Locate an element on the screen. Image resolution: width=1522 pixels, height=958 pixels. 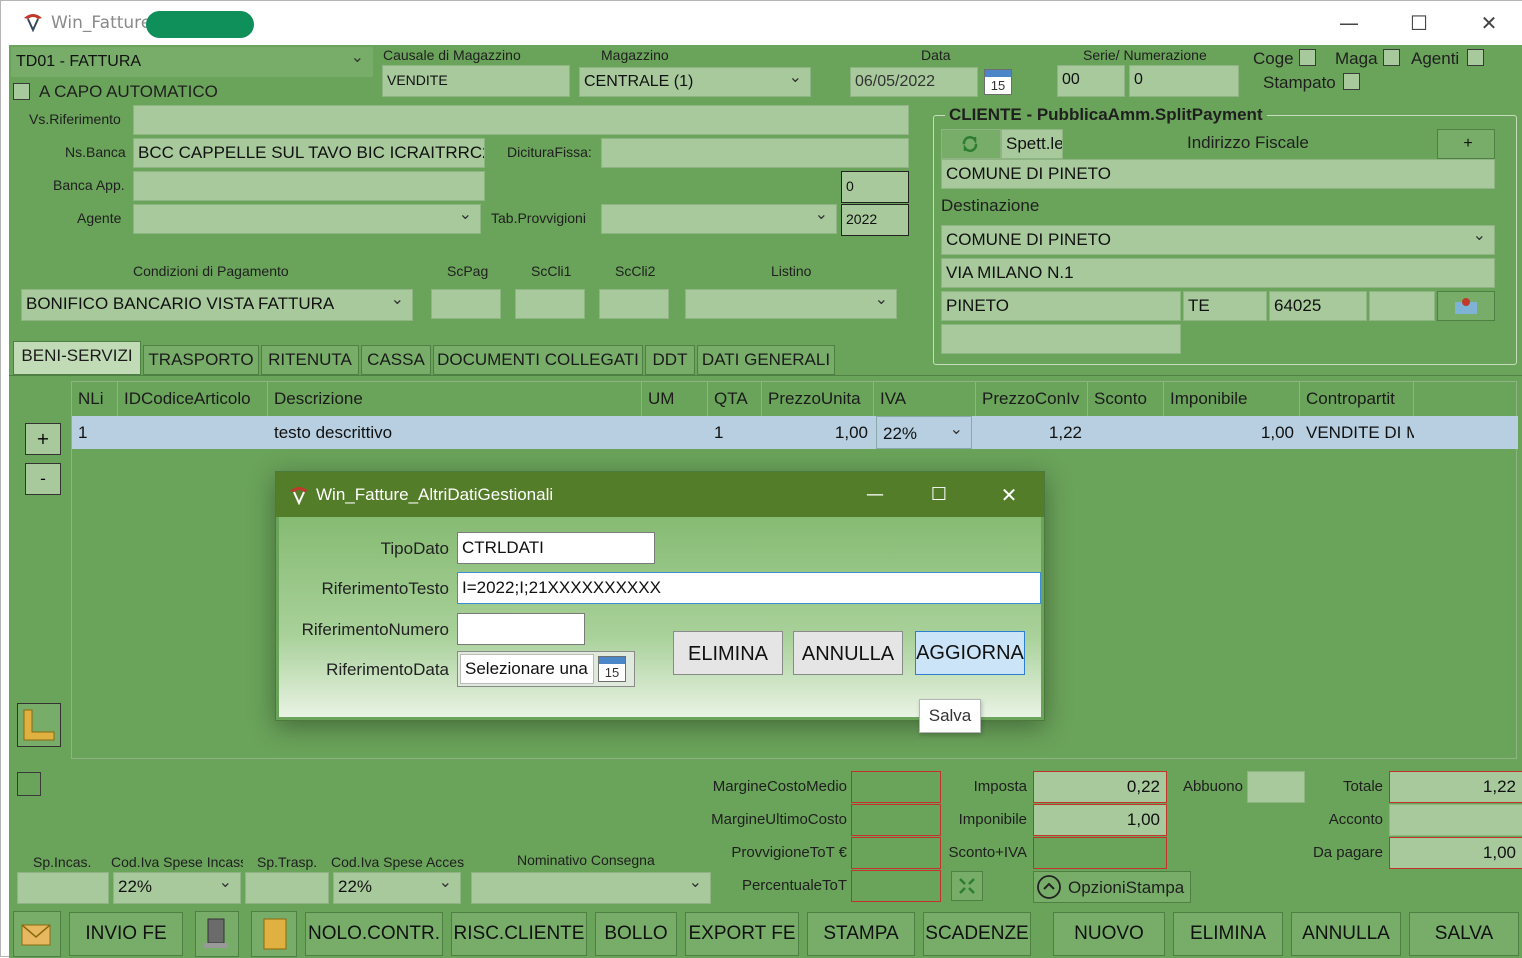
tab-beni-servizi: BENI-SERVIZI is located at coordinates (77, 358).